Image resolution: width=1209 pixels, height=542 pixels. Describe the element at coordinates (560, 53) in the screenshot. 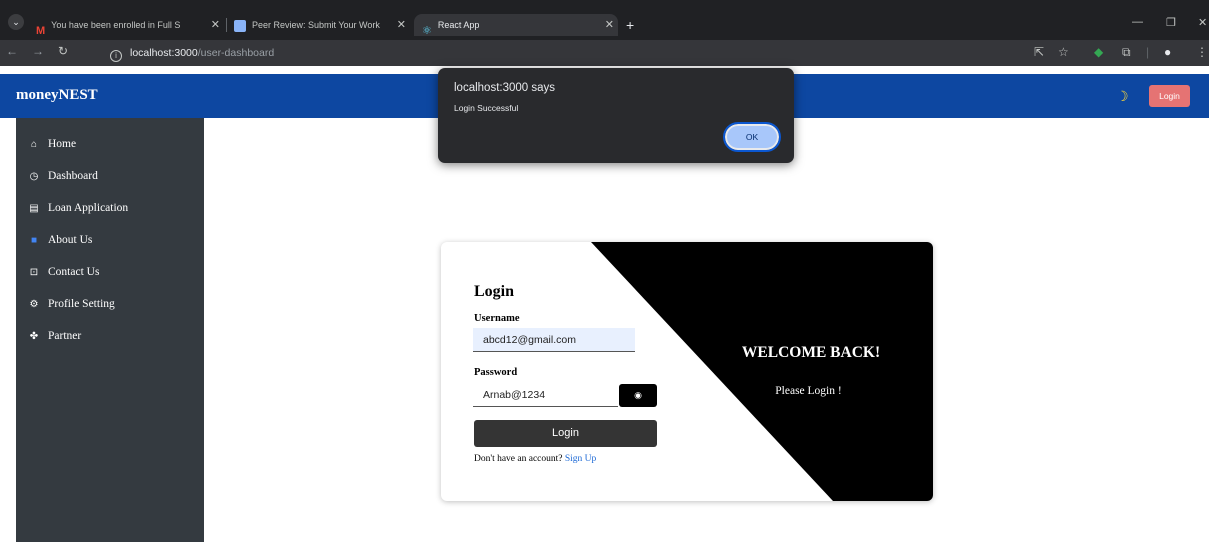

I see `address-bar: i localhost:3000/user-dashboard` at that location.